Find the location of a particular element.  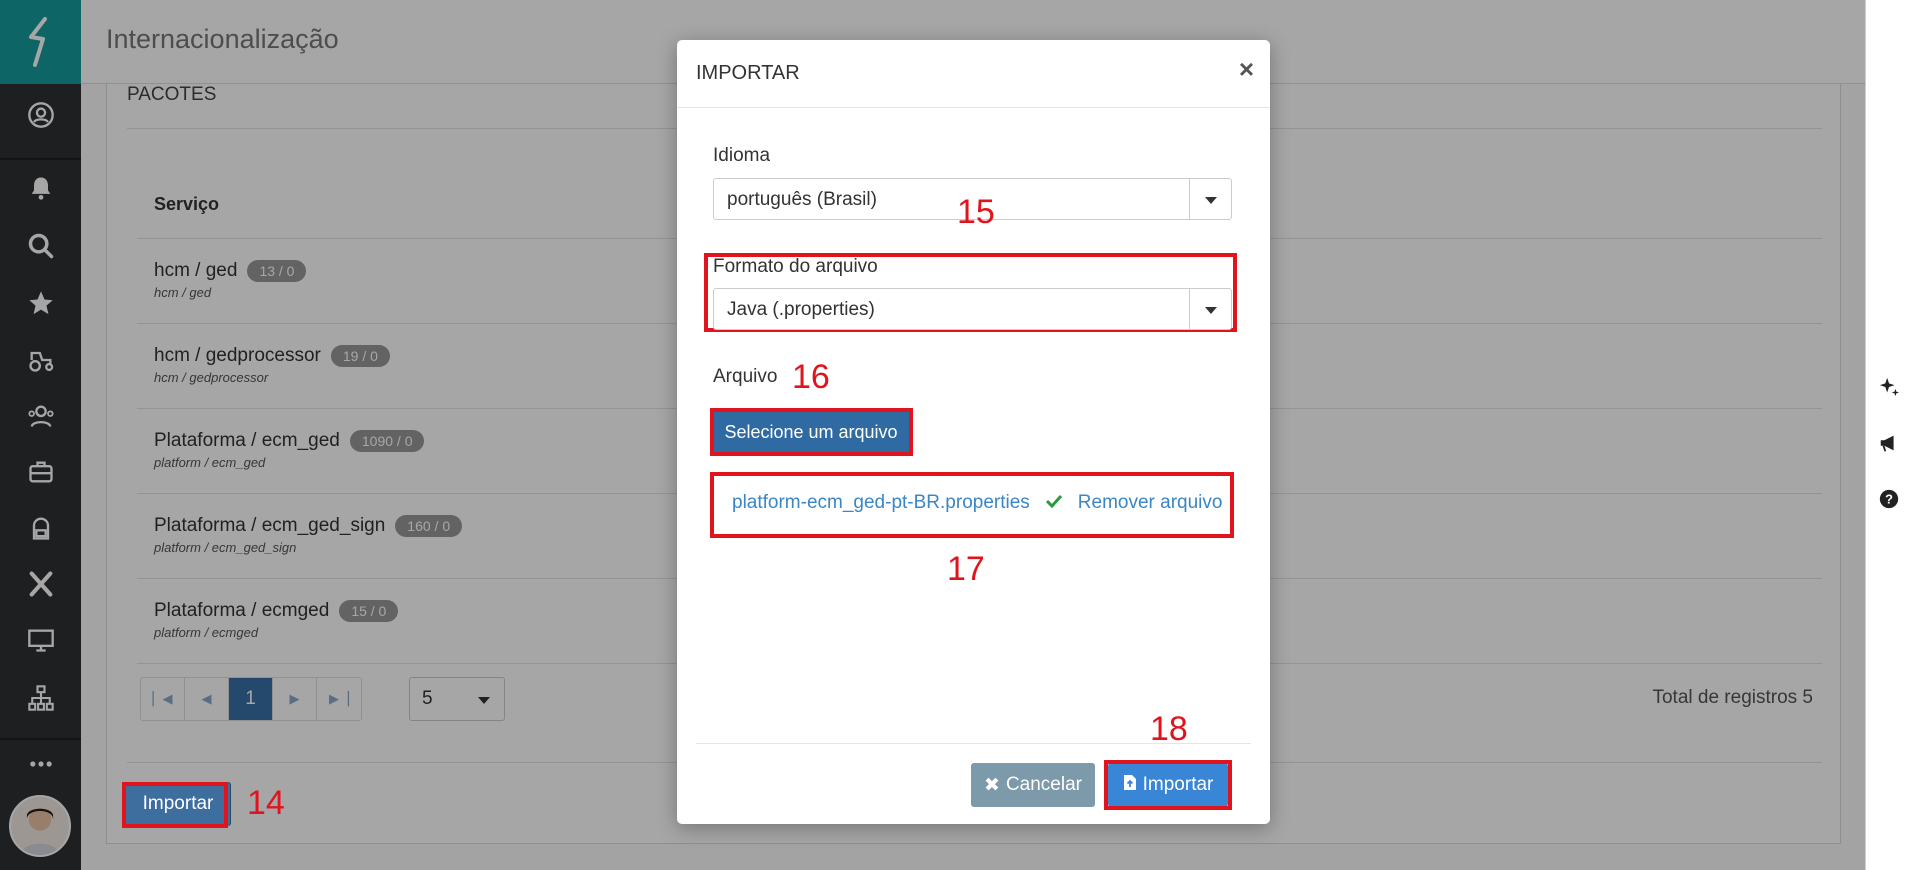

annotation-16: 16 is located at coordinates (811, 377).